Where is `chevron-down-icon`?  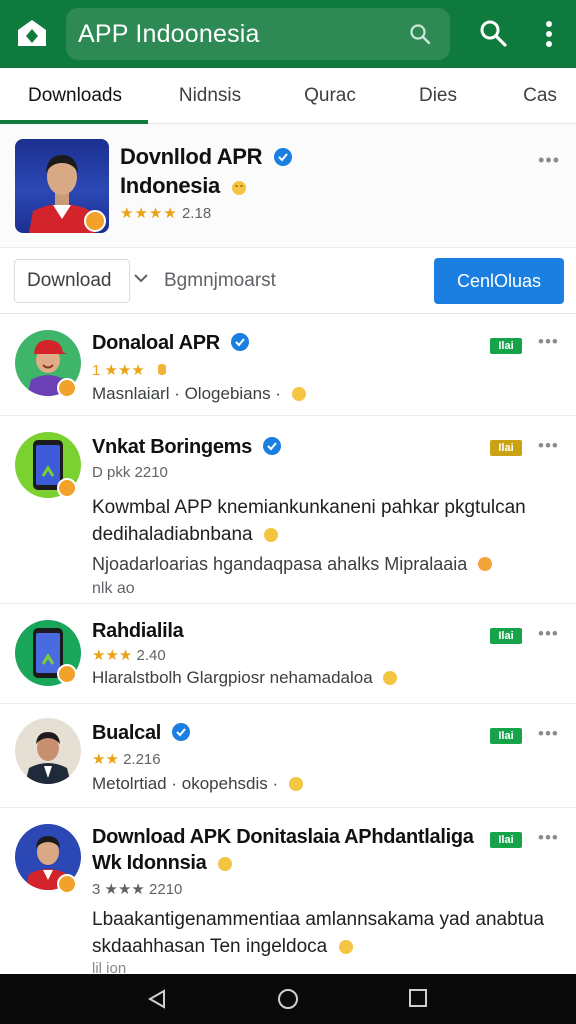
chevron-down-icon is located at coordinates (141, 278).